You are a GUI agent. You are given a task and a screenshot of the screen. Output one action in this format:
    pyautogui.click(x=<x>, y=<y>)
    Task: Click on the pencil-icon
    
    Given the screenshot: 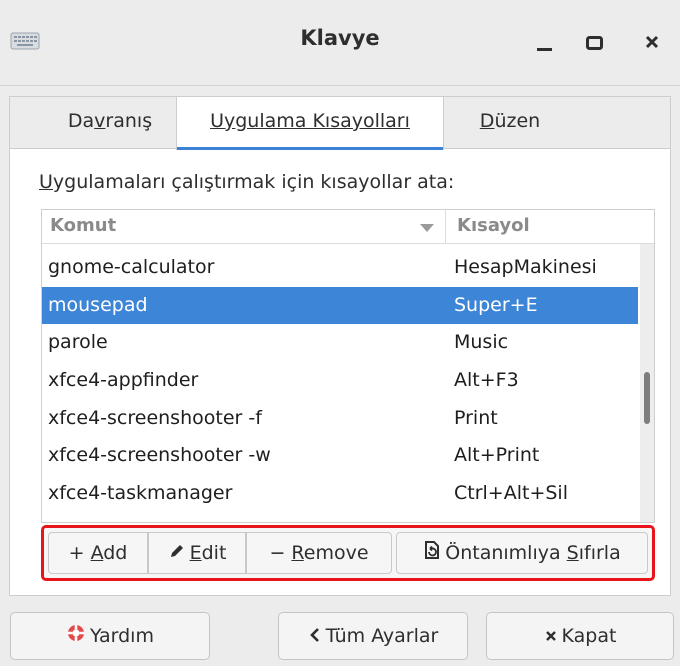 What is the action you would take?
    pyautogui.click(x=177, y=554)
    